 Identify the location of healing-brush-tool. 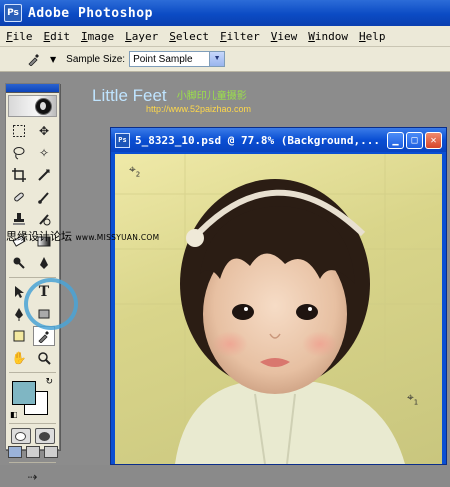
(19, 197).